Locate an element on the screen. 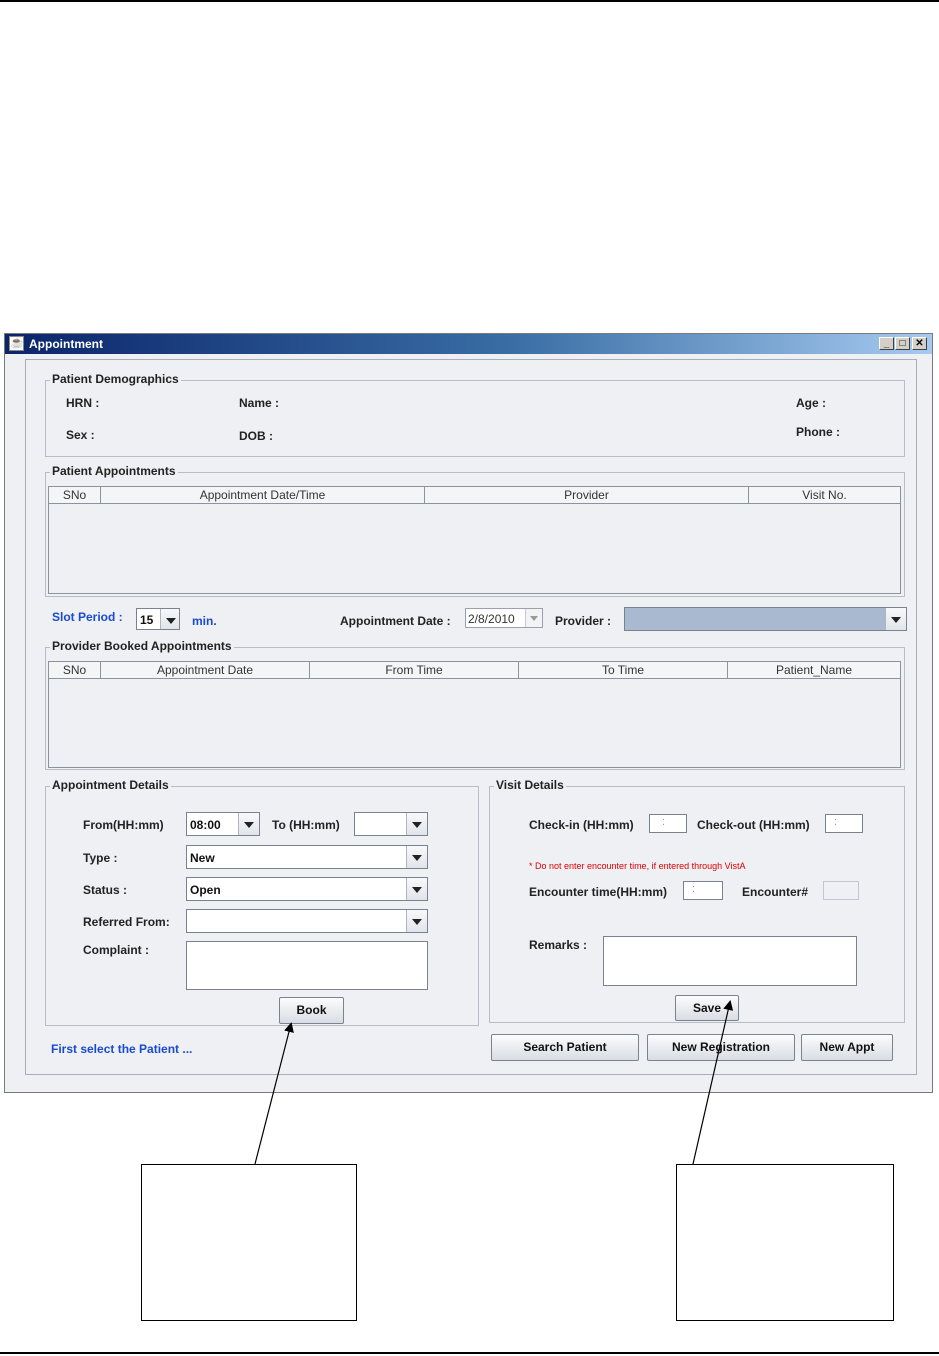  book-arrow is located at coordinates (274, 1093).